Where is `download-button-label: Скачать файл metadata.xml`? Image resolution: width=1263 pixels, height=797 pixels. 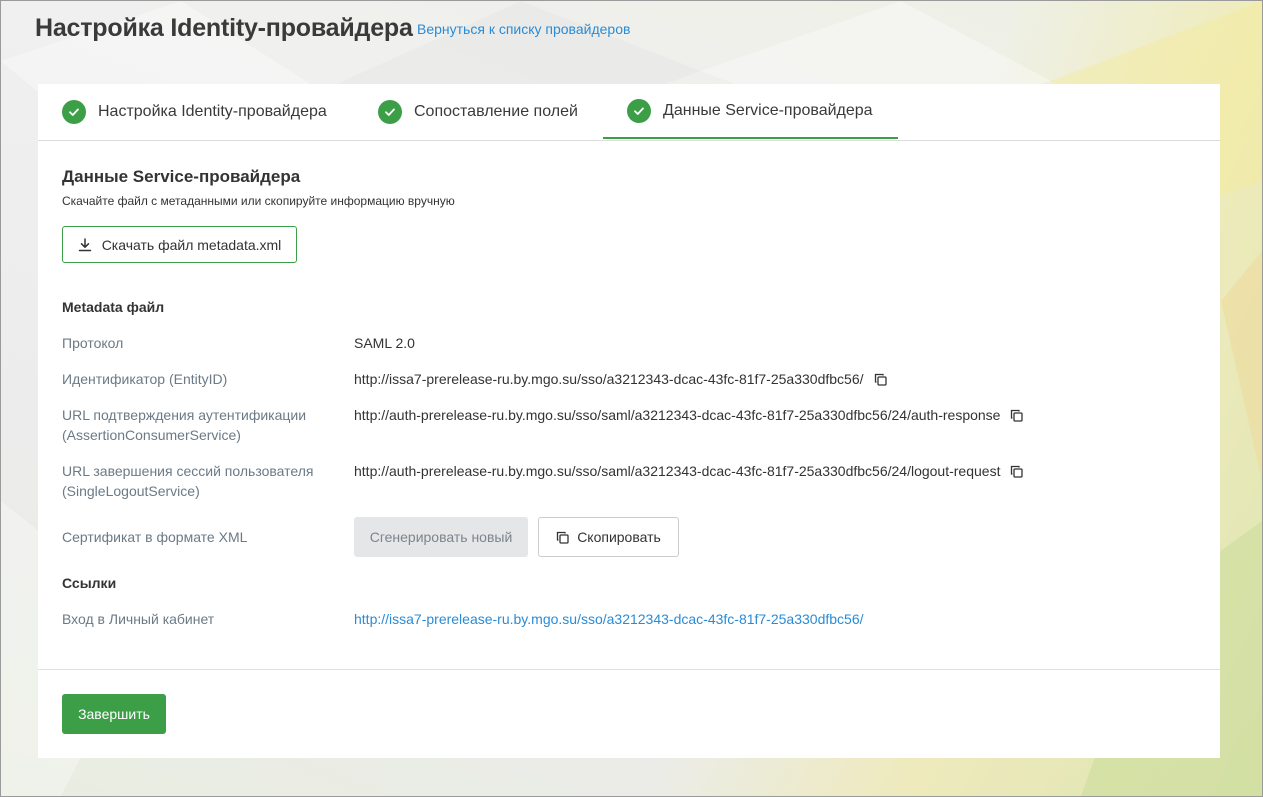
download-button-label: Скачать файл metadata.xml is located at coordinates (191, 244).